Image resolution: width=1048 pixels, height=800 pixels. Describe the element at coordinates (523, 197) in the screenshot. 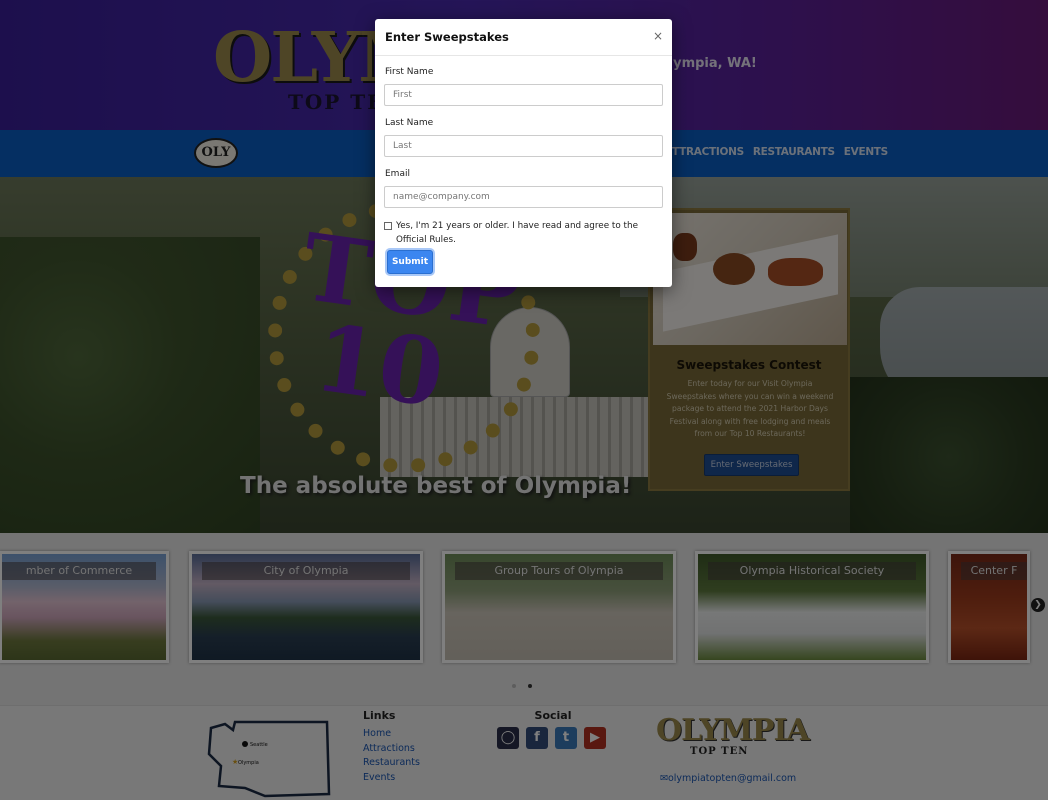

I see `email-field` at that location.